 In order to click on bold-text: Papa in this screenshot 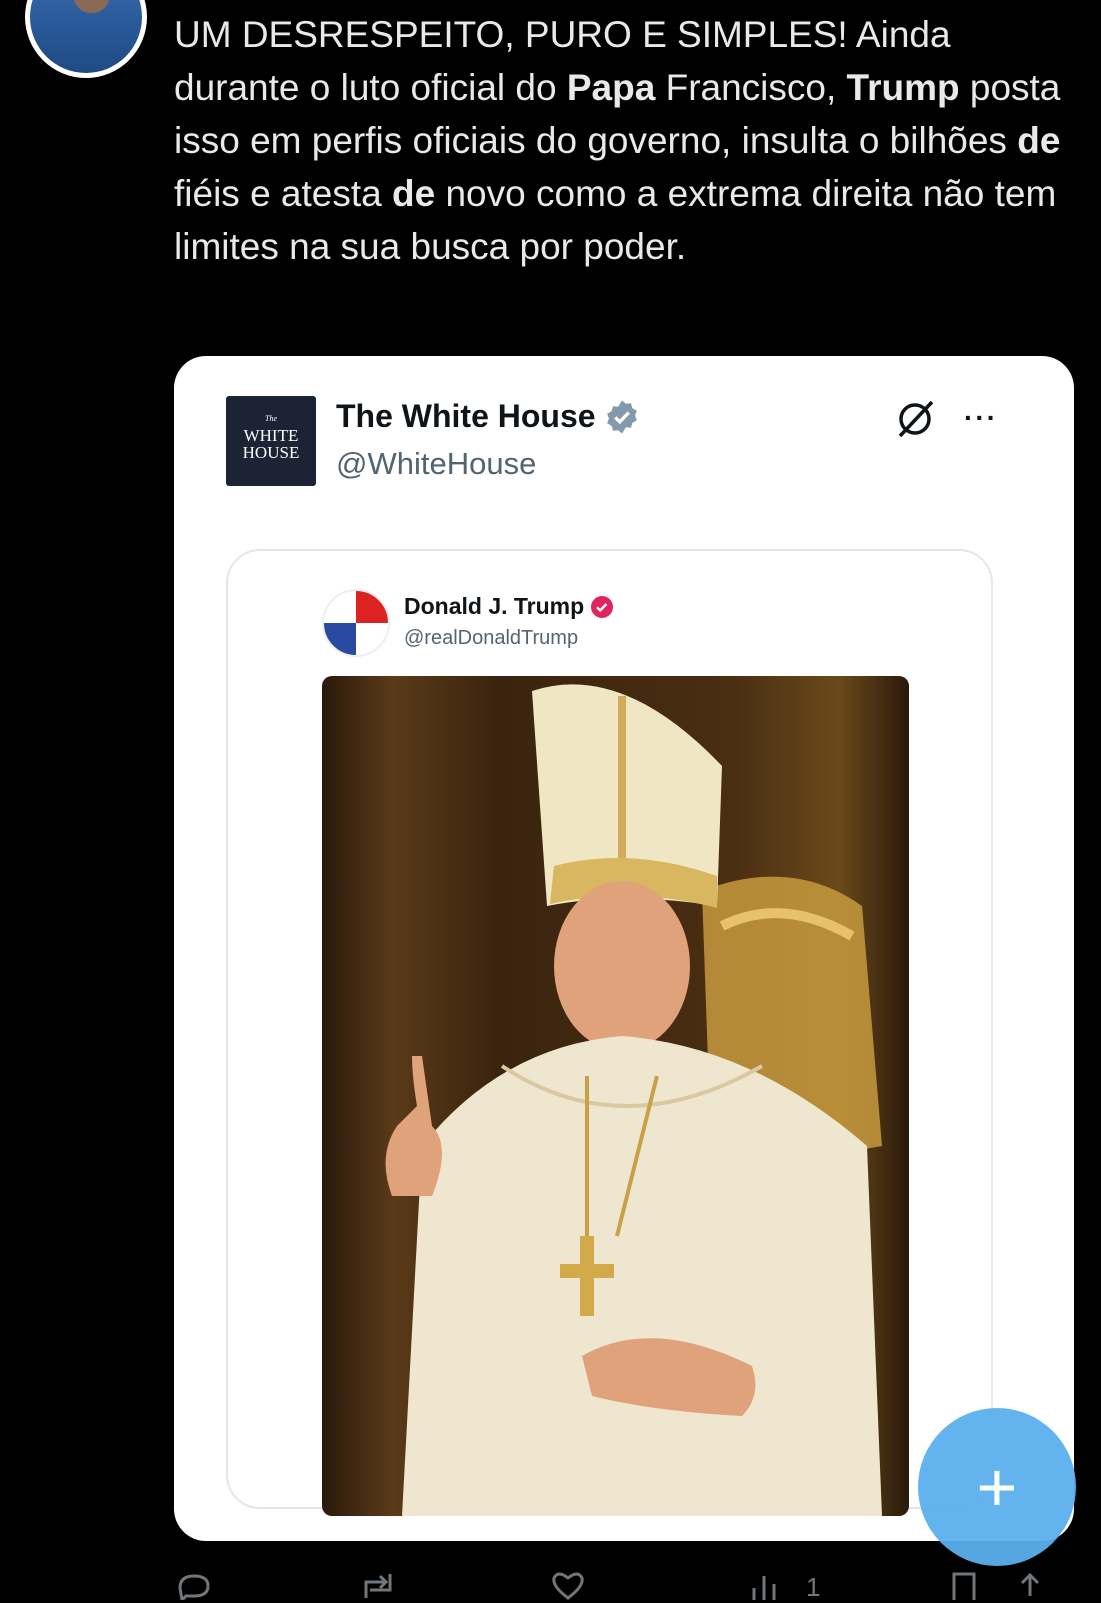, I will do `click(611, 87)`.